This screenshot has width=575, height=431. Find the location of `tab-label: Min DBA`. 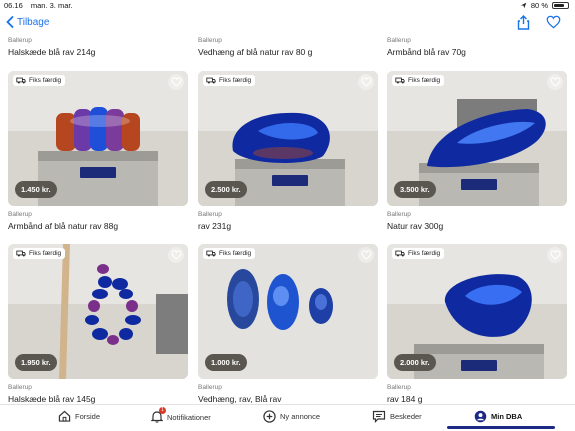

tab-label: Min DBA is located at coordinates (507, 416).